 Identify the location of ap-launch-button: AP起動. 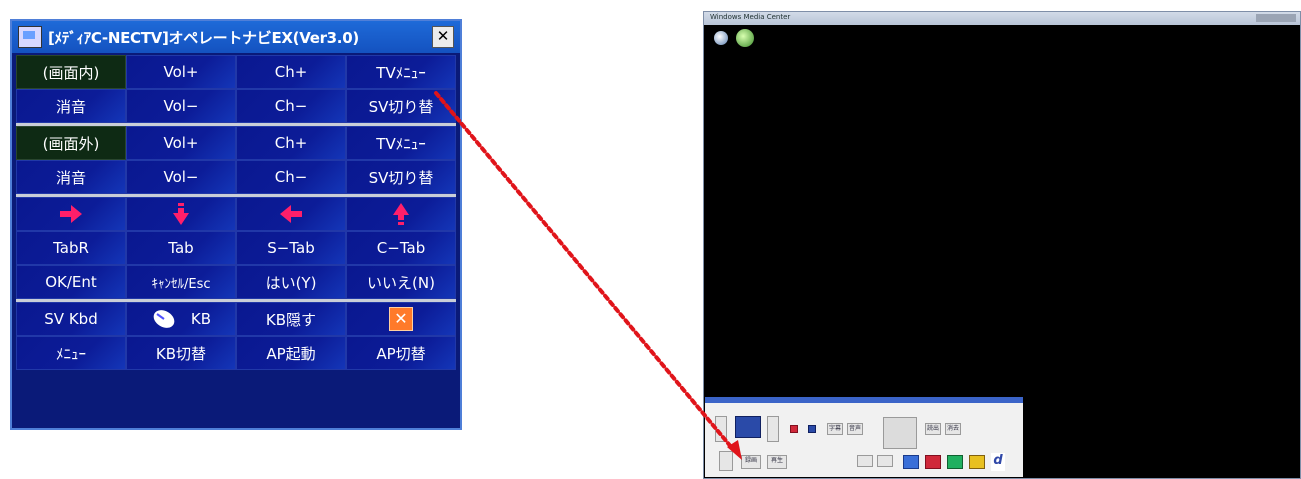
(291, 353).